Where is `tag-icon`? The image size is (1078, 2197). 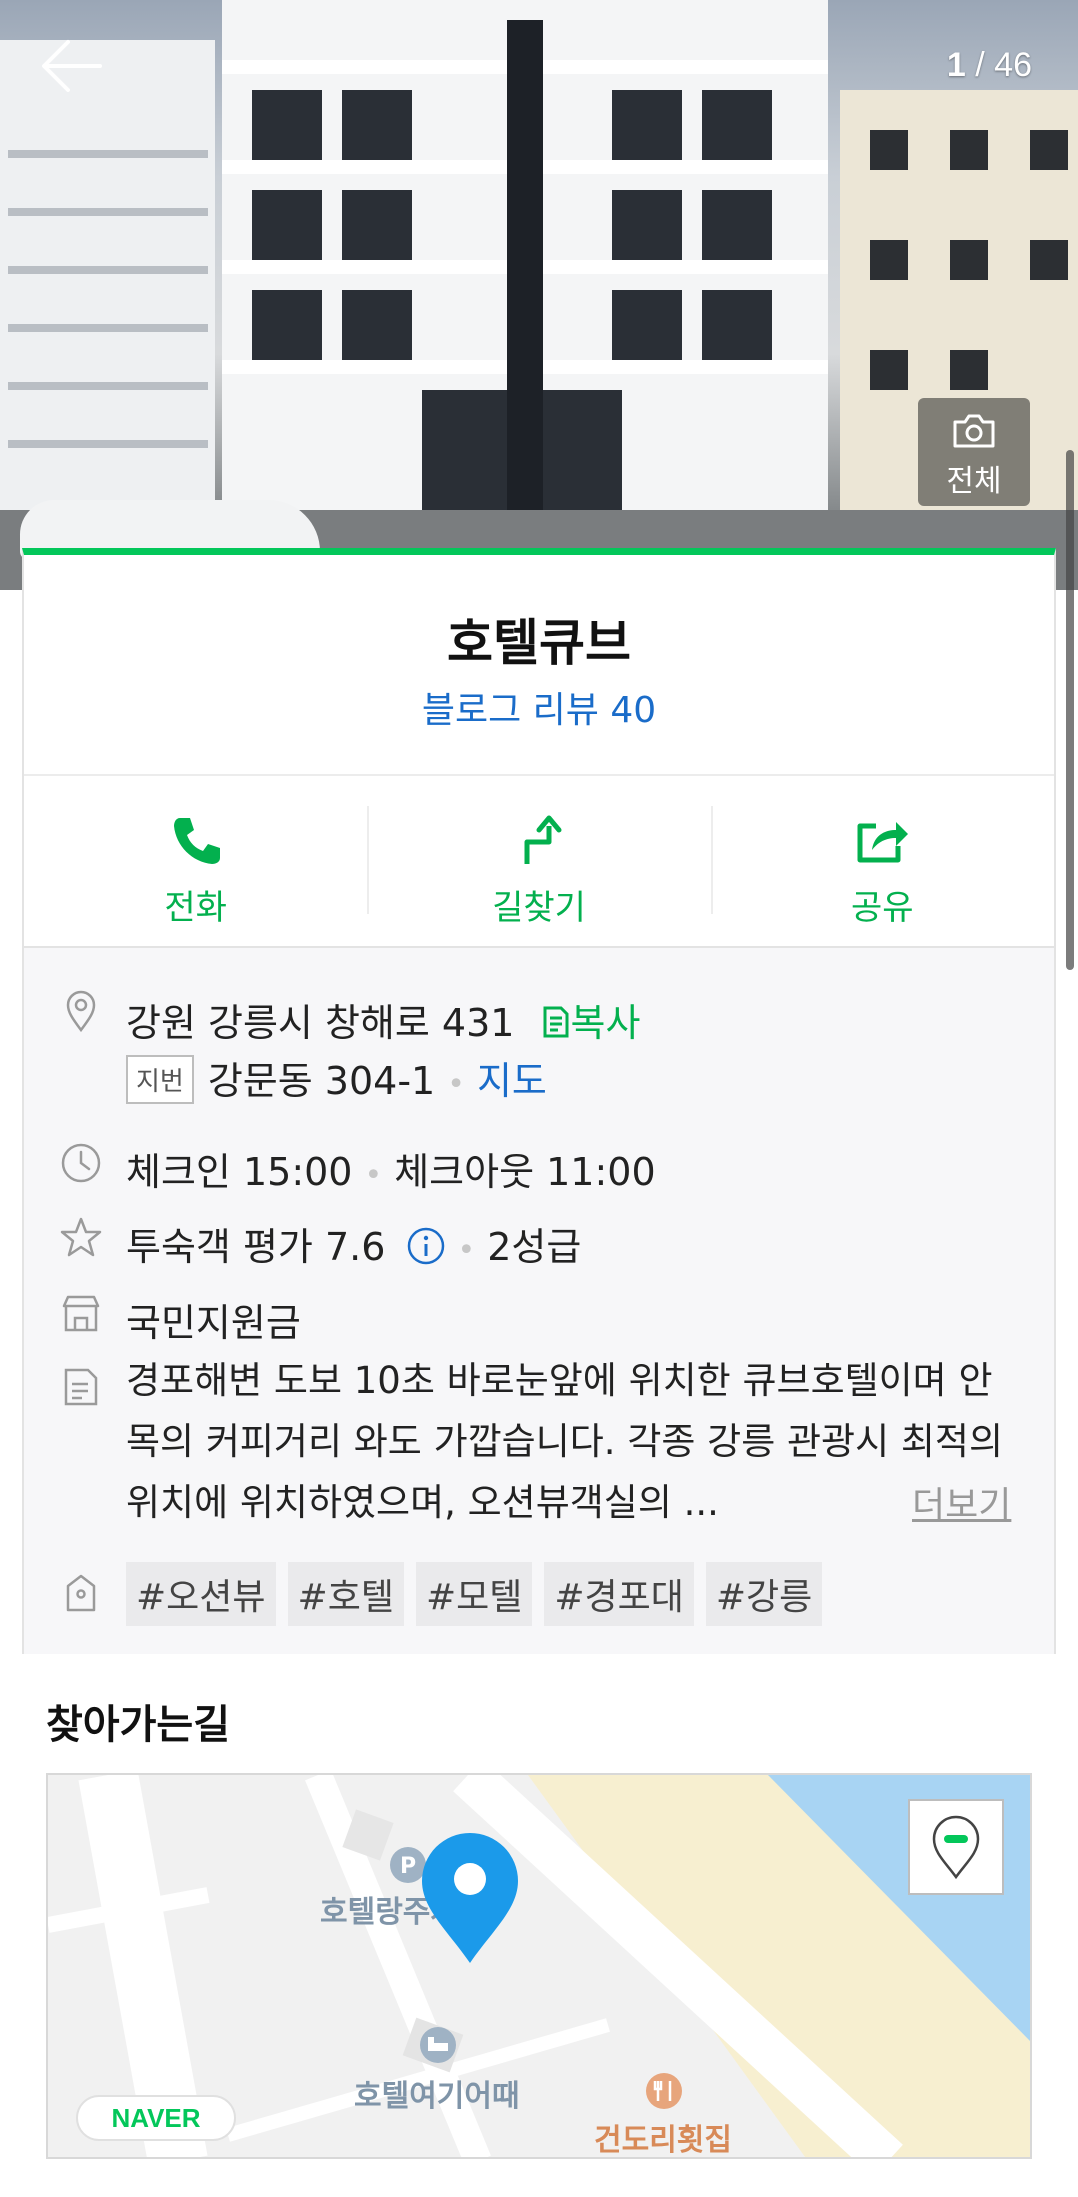
tag-icon is located at coordinates (81, 1593).